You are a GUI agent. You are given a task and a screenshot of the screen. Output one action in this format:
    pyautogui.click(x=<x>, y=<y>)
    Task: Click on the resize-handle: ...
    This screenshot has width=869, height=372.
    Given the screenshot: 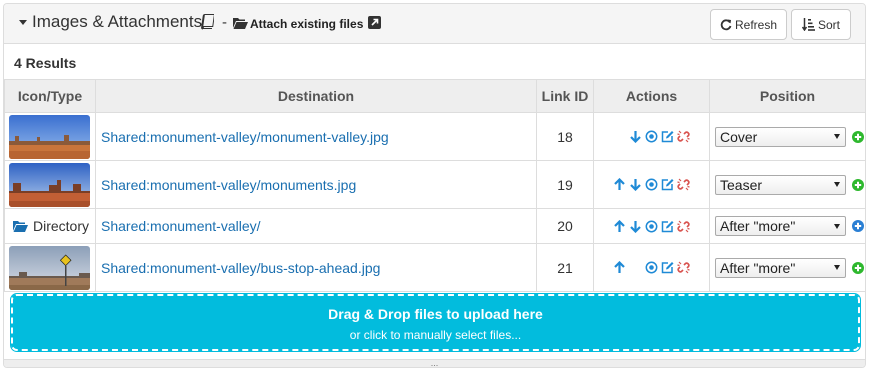 What is the action you would take?
    pyautogui.click(x=434, y=363)
    